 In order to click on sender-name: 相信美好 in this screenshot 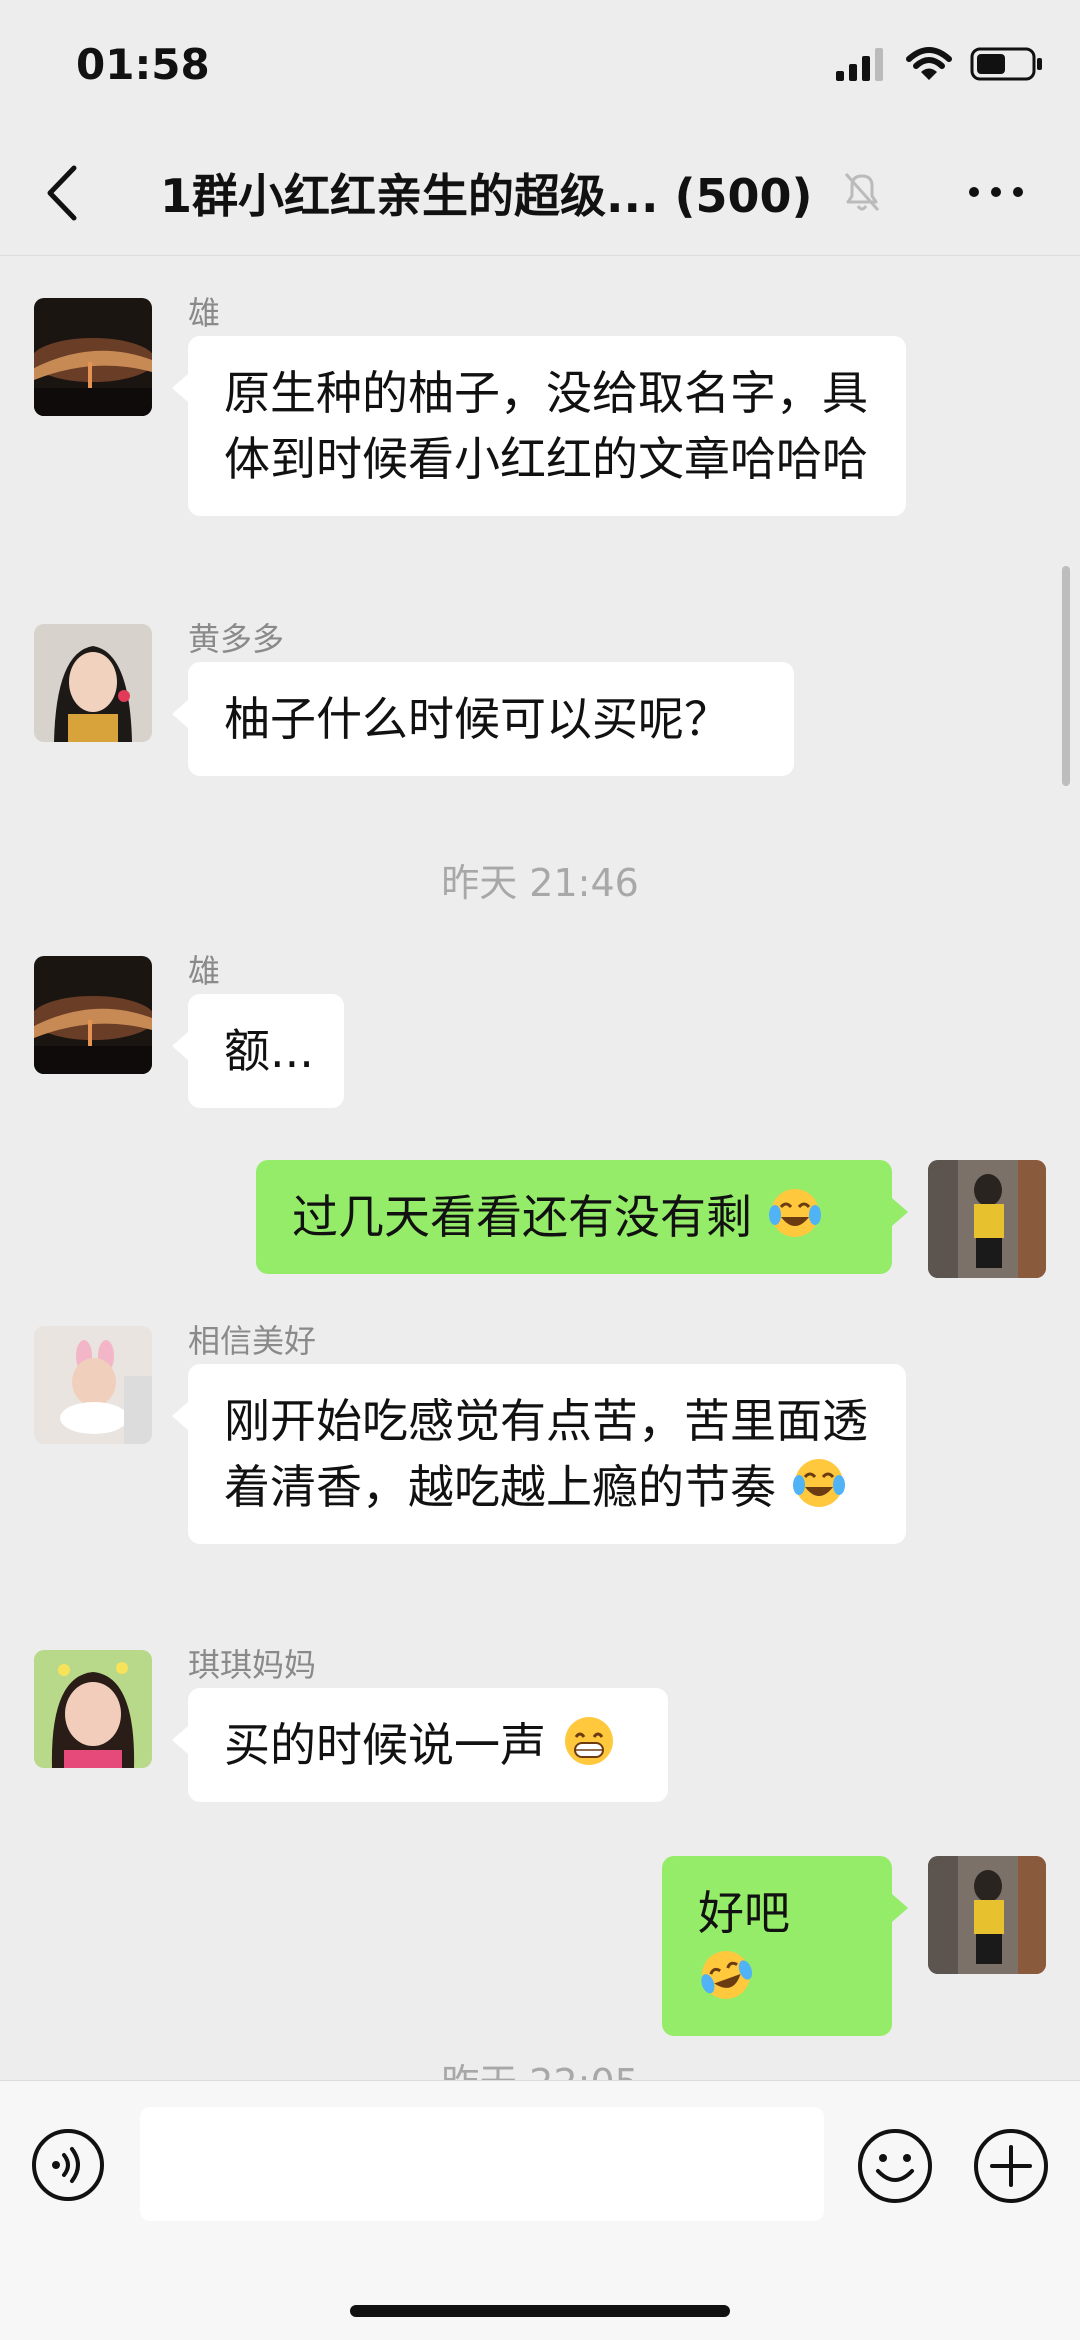, I will do `click(252, 1341)`.